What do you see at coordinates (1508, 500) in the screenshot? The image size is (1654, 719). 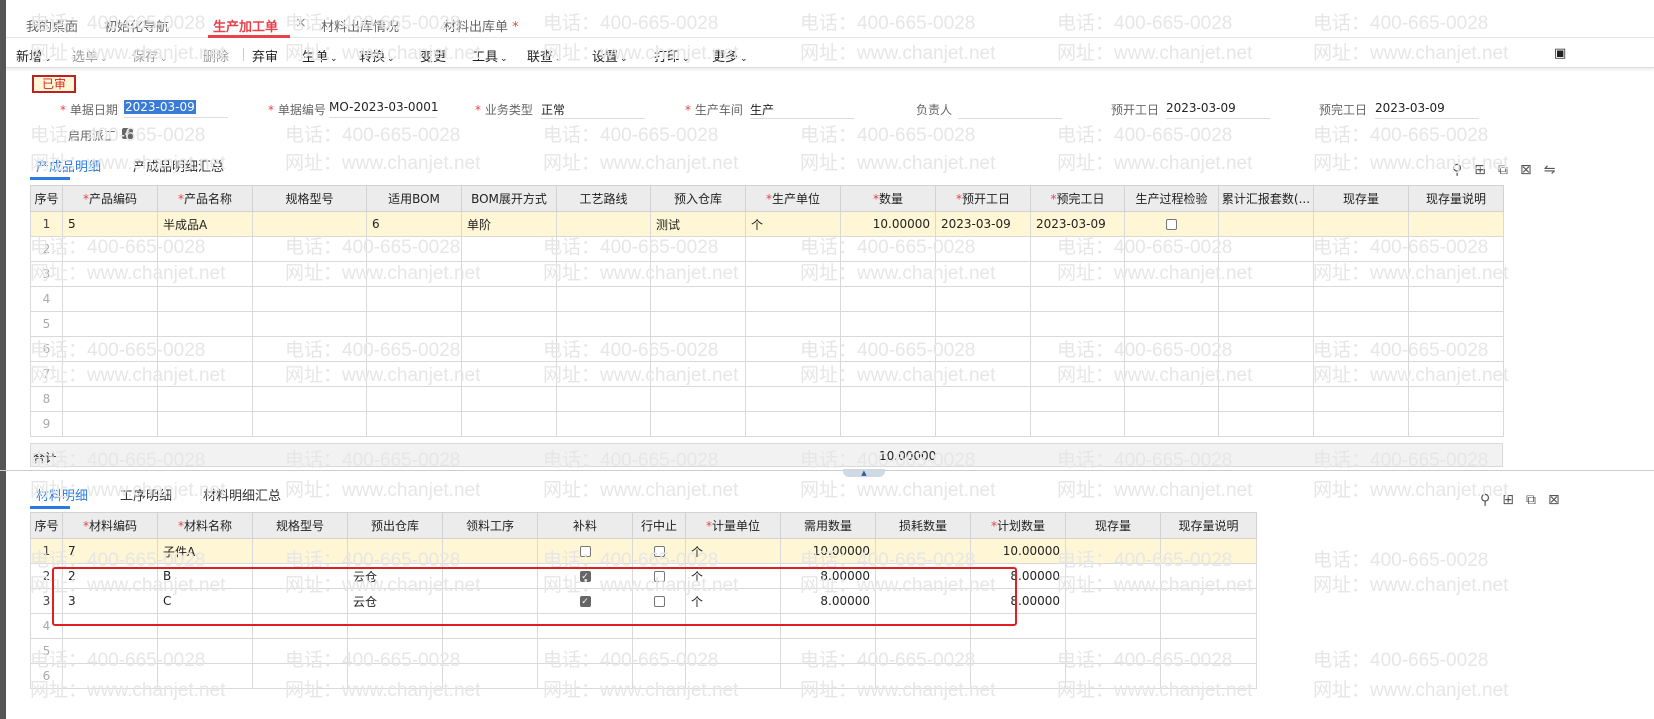 I see `add-row-icon: ⊞` at bounding box center [1508, 500].